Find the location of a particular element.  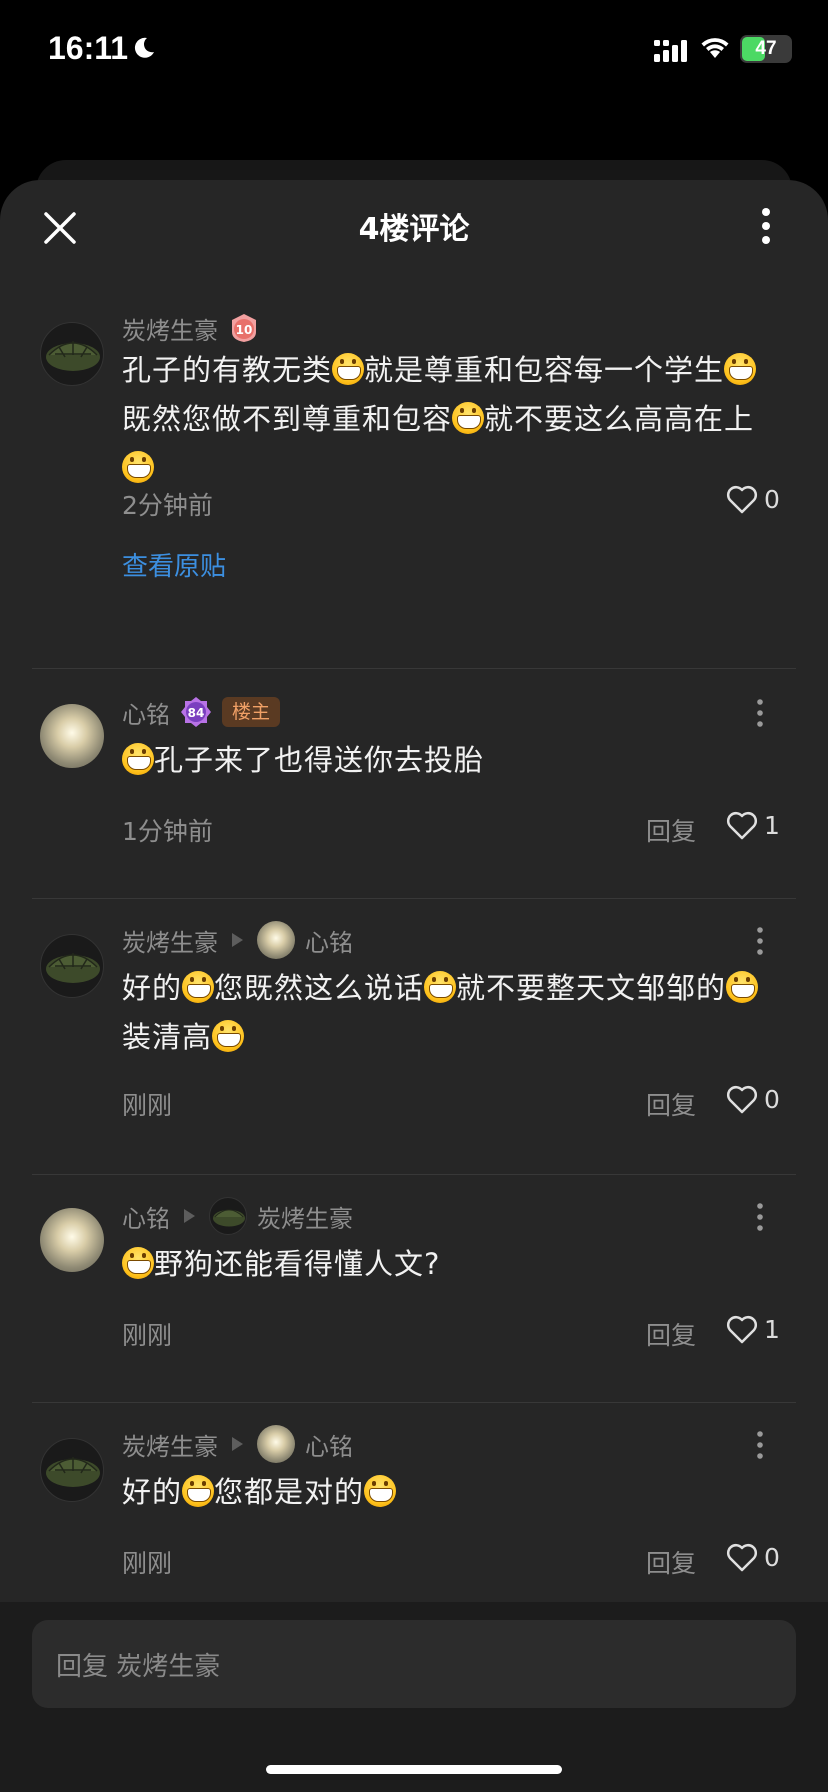

text-segment: 装清高 is located at coordinates (167, 1037).